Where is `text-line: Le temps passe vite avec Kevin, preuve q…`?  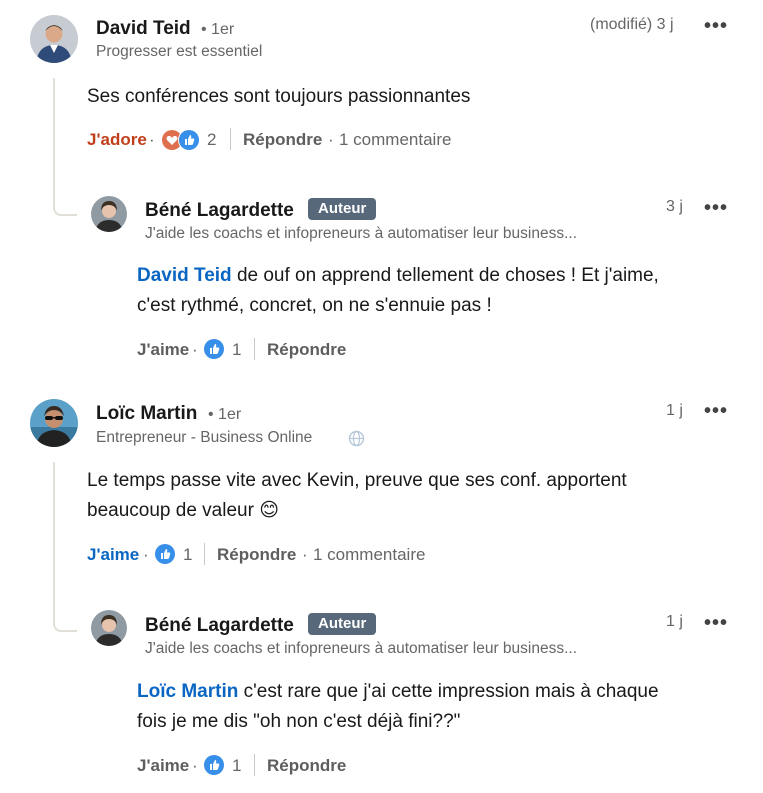 text-line: Le temps passe vite avec Kevin, preuve q… is located at coordinates (357, 480).